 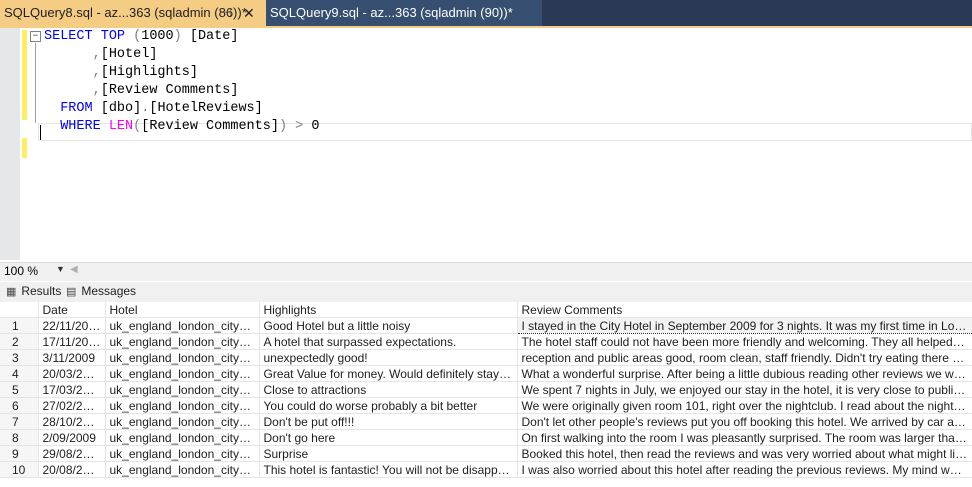 What do you see at coordinates (181, 127) in the screenshot?
I see `code-line: WHERE LEN([Review Comments]) > 0` at bounding box center [181, 127].